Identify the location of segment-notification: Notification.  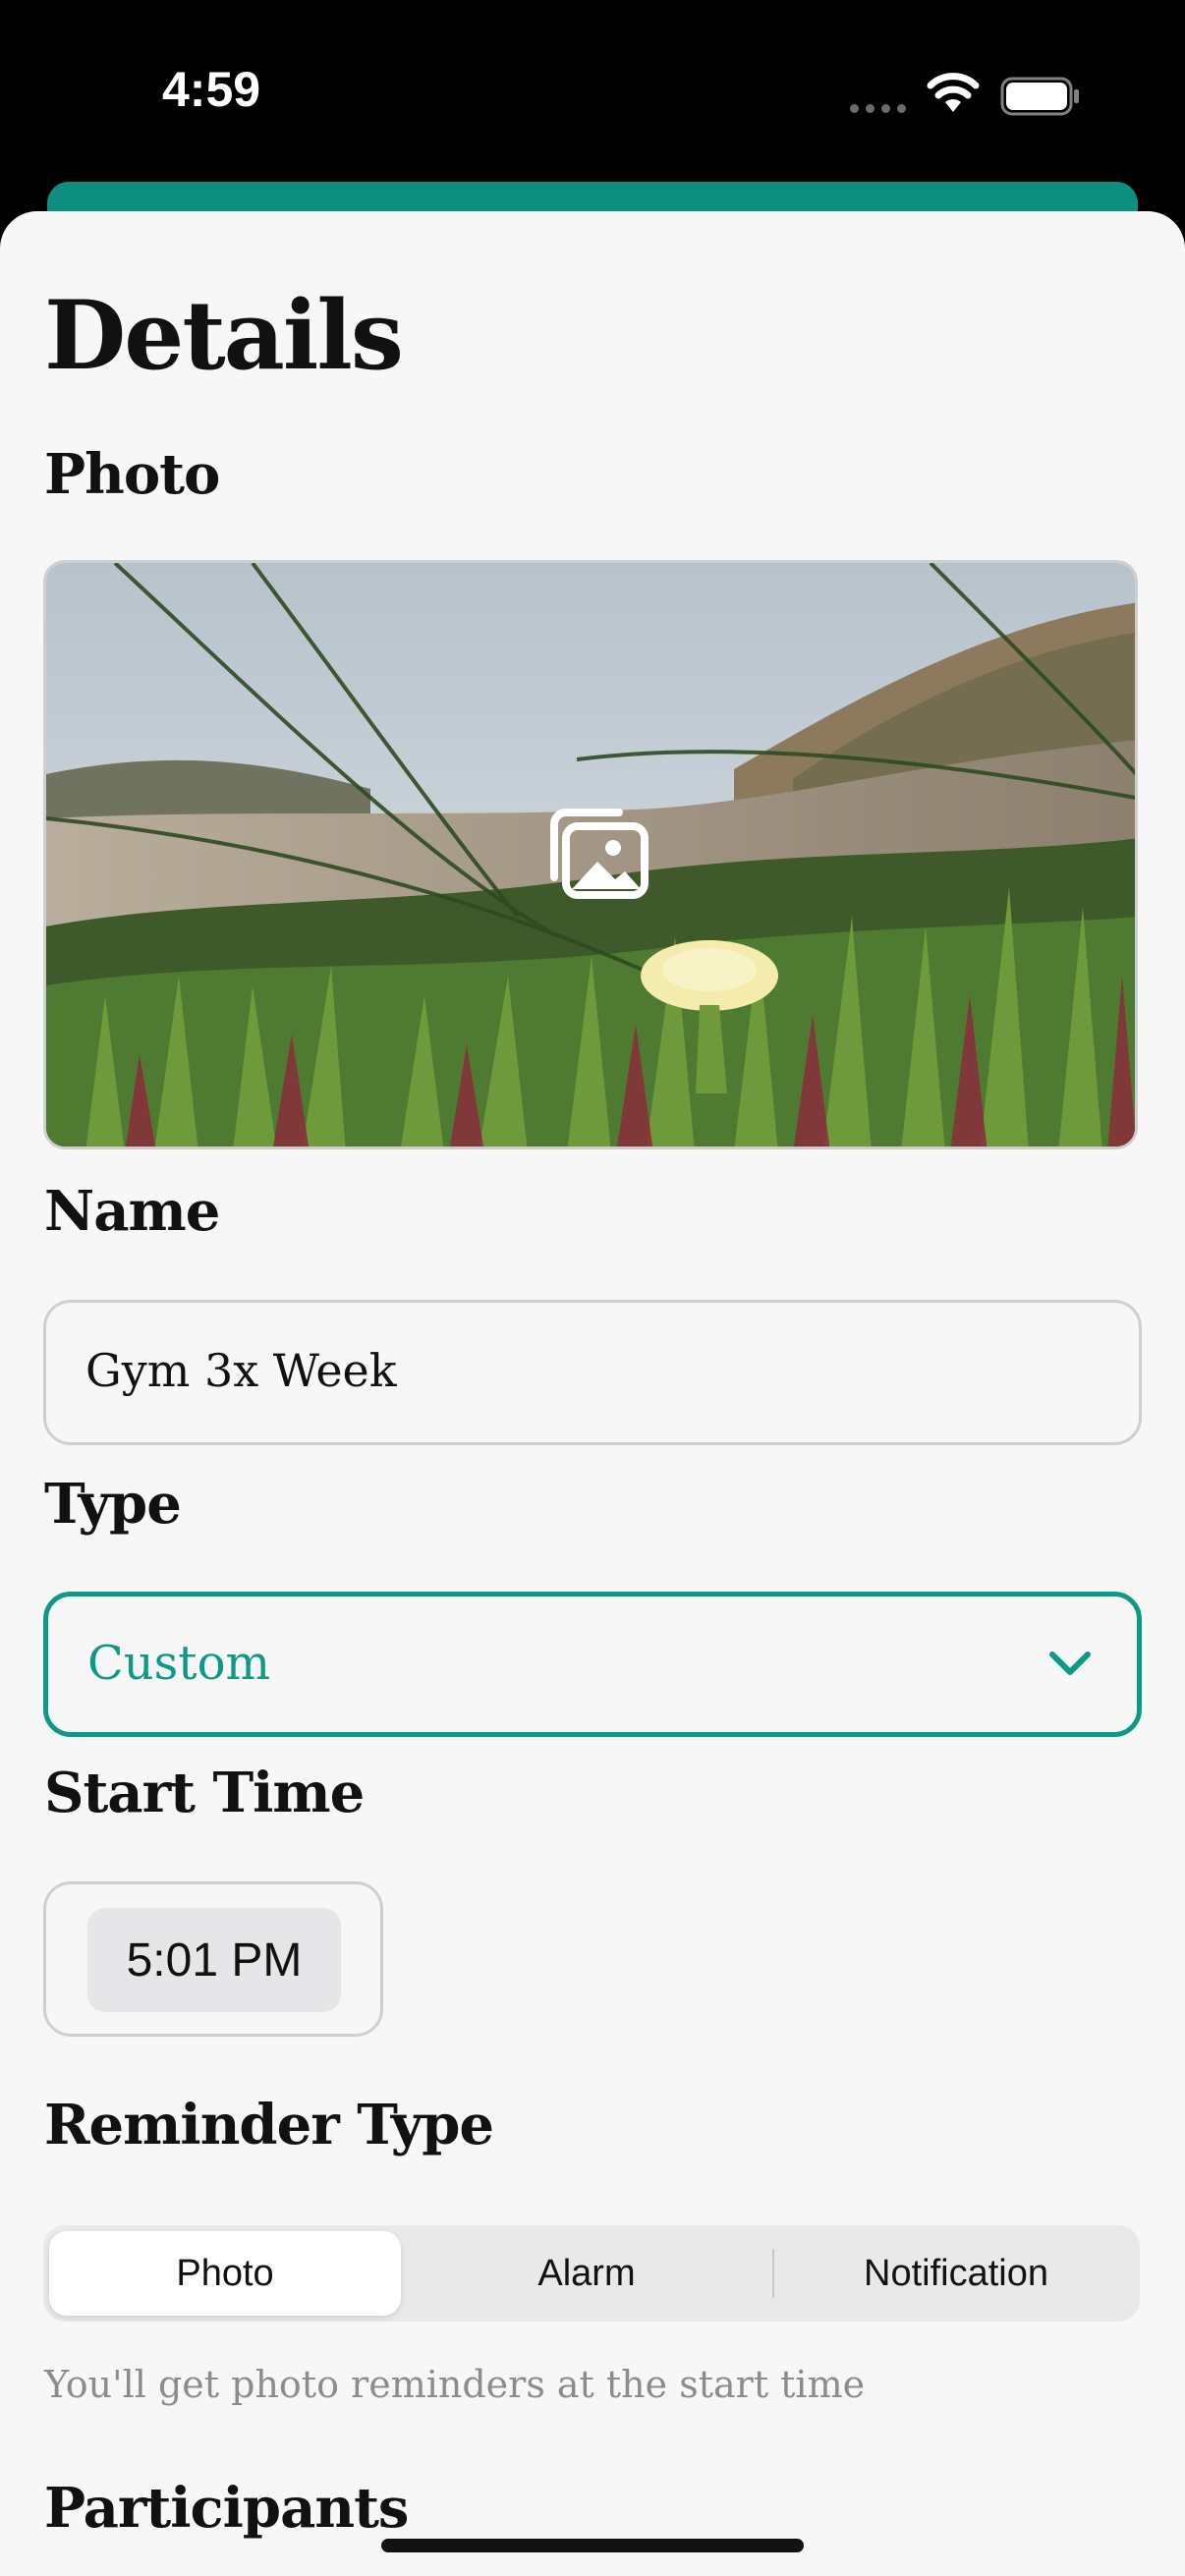
(956, 2273).